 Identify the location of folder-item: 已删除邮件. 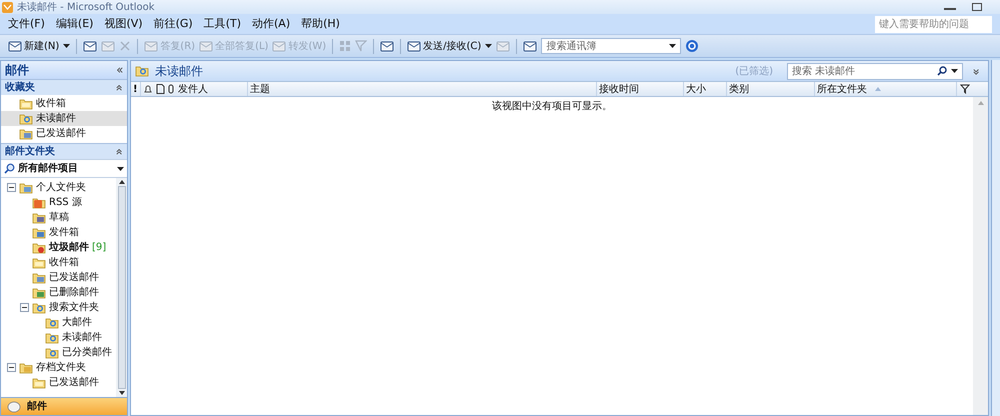
(74, 292).